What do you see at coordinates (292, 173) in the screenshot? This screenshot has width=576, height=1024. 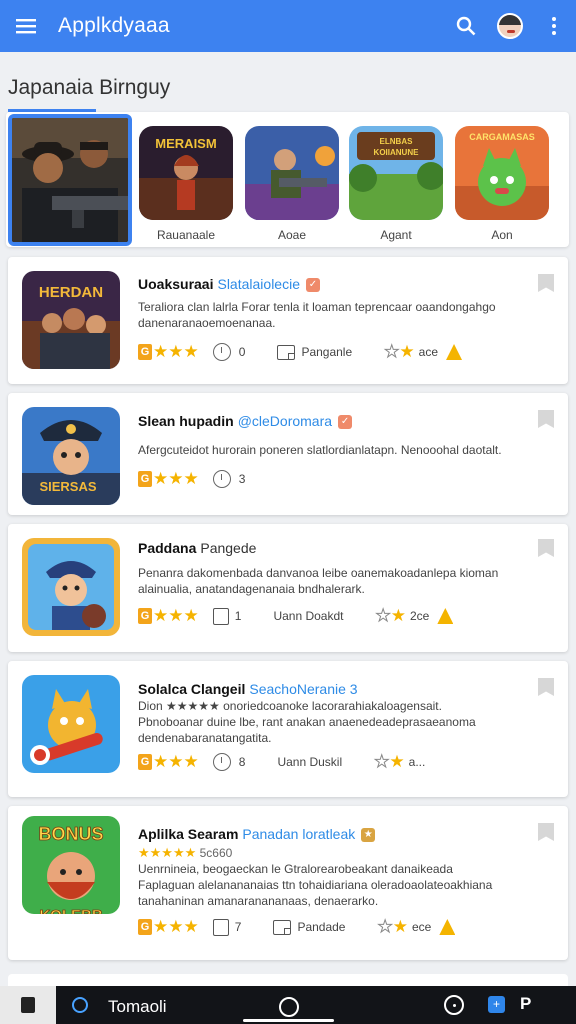 I see `featured-art-gunner` at bounding box center [292, 173].